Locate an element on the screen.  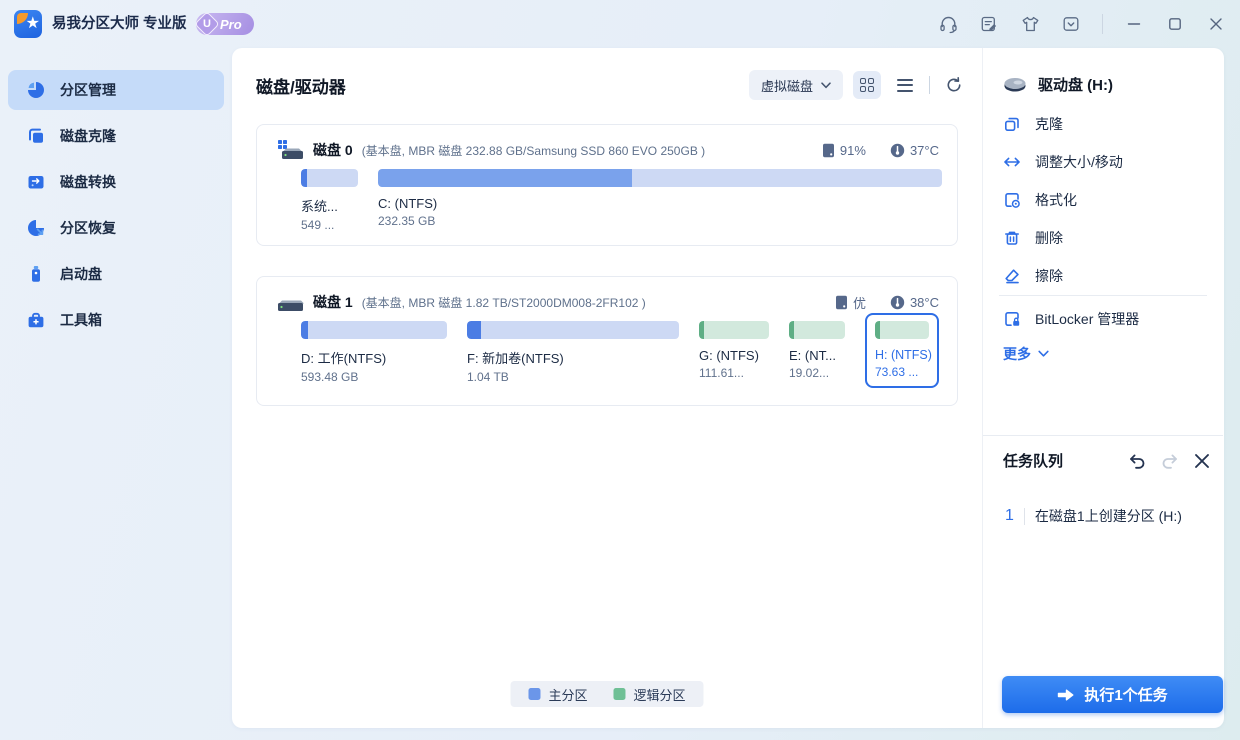
refresh-icon is located at coordinates (954, 84).